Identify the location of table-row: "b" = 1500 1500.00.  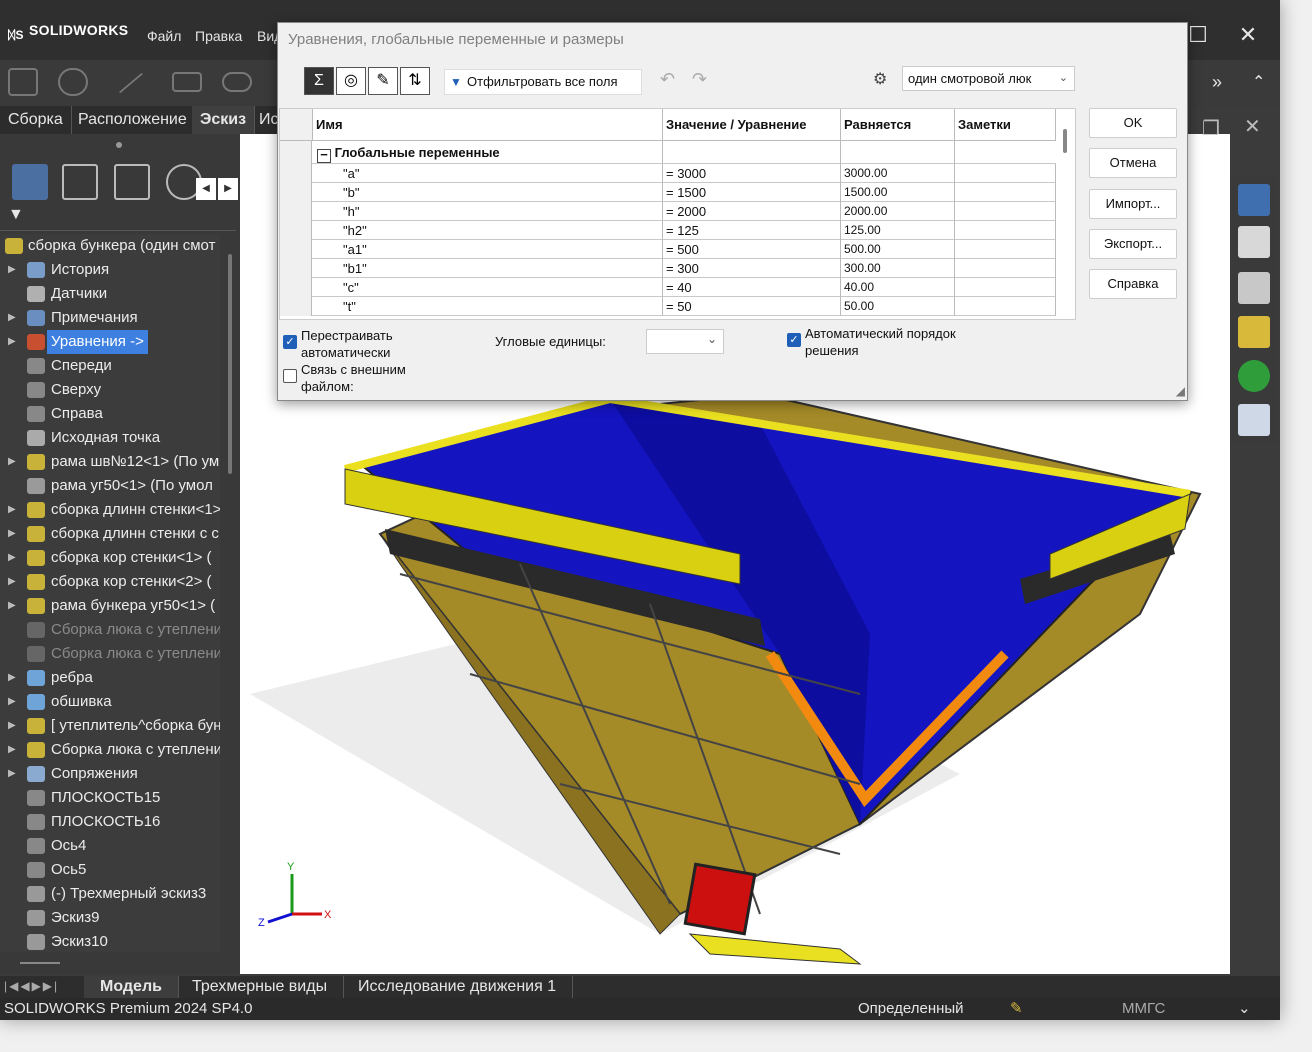
(668, 192).